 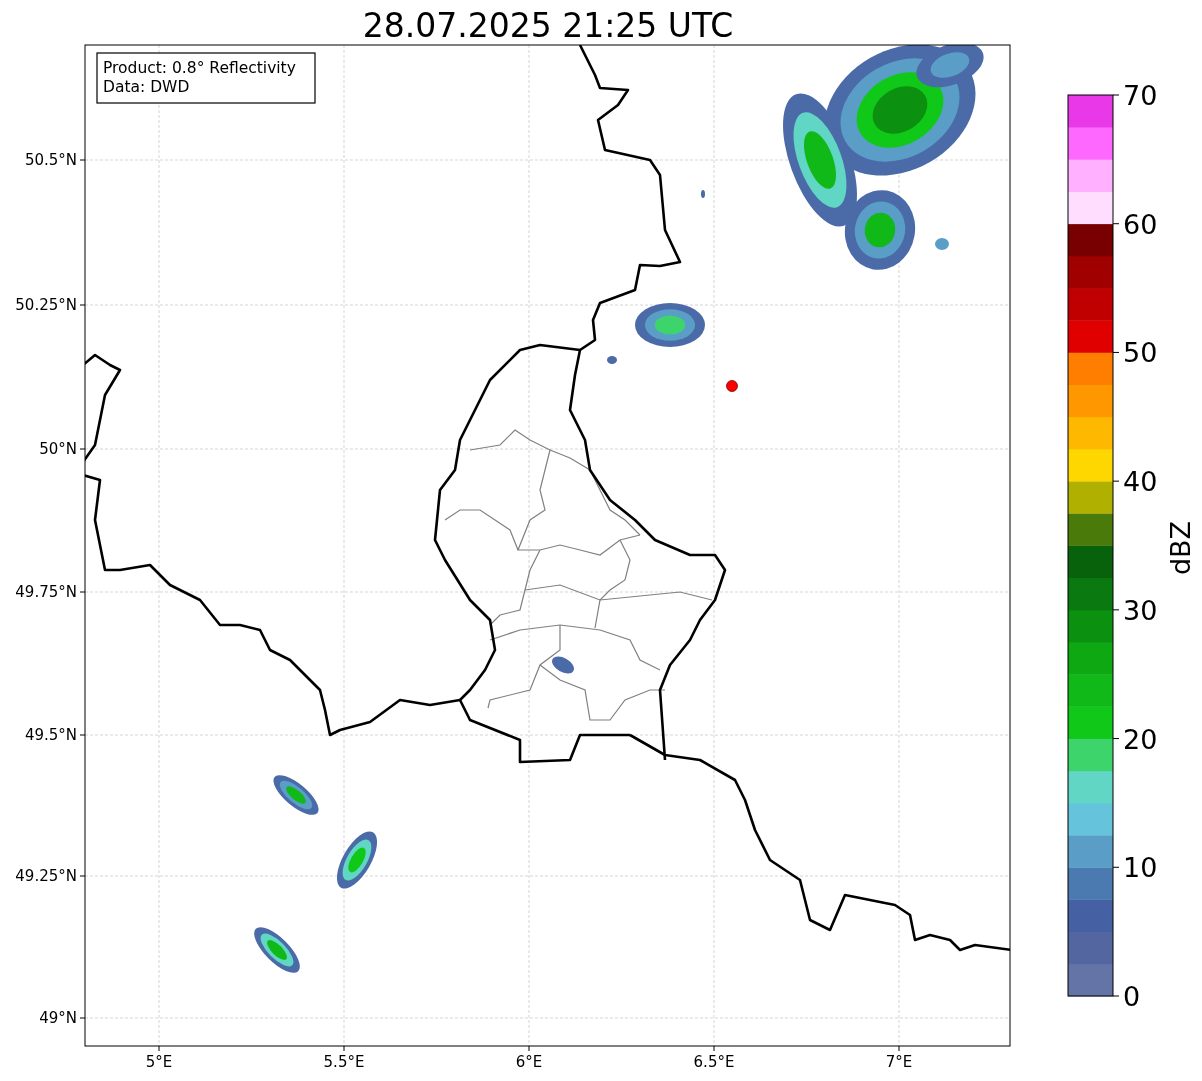 I want to click on axis-tick-label: 49.25°N, so click(x=46, y=876).